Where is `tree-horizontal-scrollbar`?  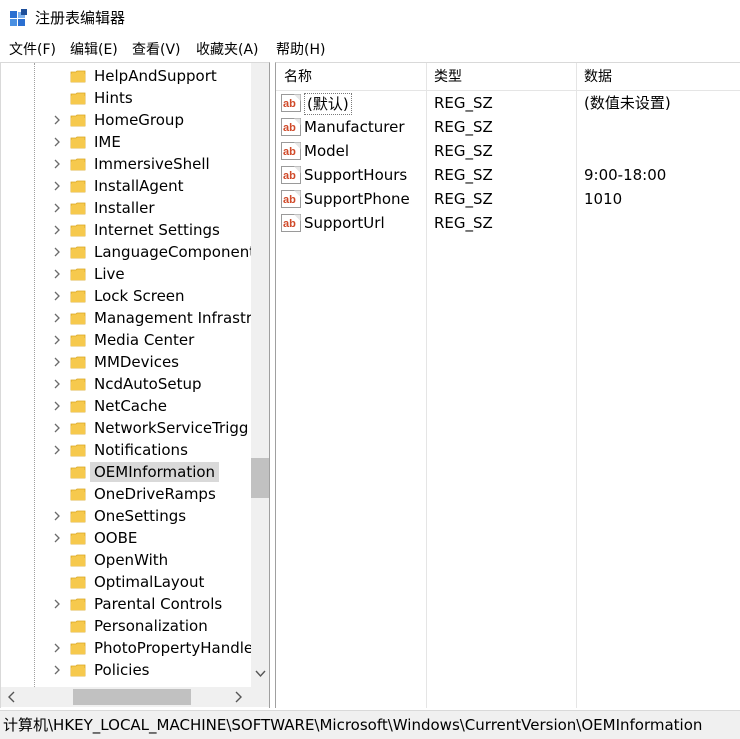
tree-horizontal-scrollbar is located at coordinates (126, 697).